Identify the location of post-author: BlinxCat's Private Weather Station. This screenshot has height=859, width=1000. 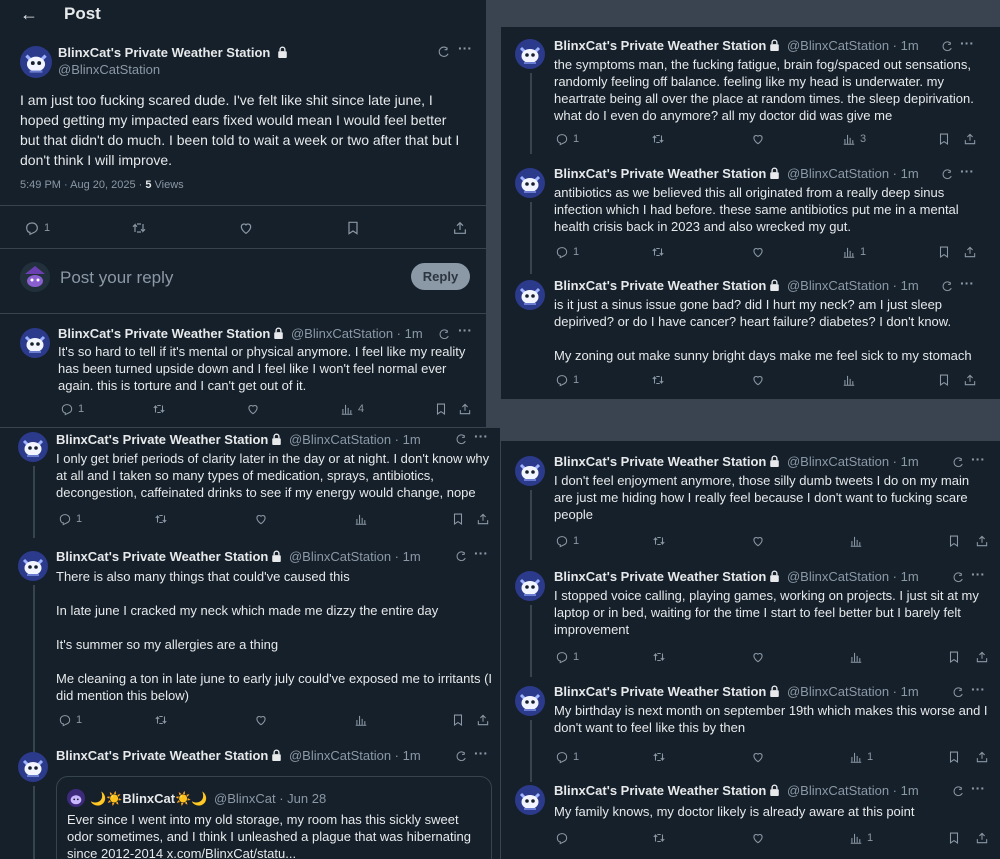
(174, 52).